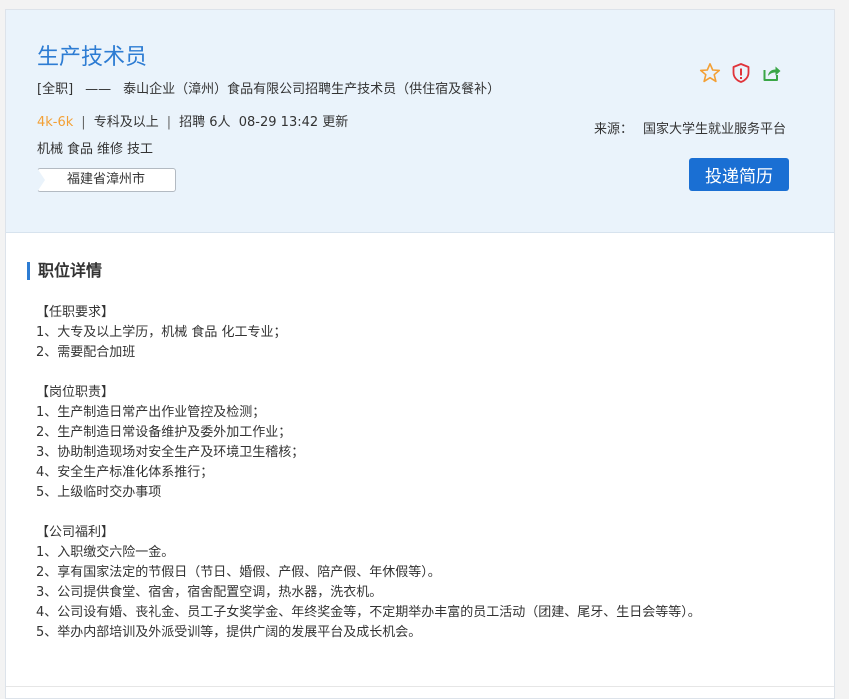 The image size is (849, 699). I want to click on location-label: 福建省漳州市, so click(106, 179).